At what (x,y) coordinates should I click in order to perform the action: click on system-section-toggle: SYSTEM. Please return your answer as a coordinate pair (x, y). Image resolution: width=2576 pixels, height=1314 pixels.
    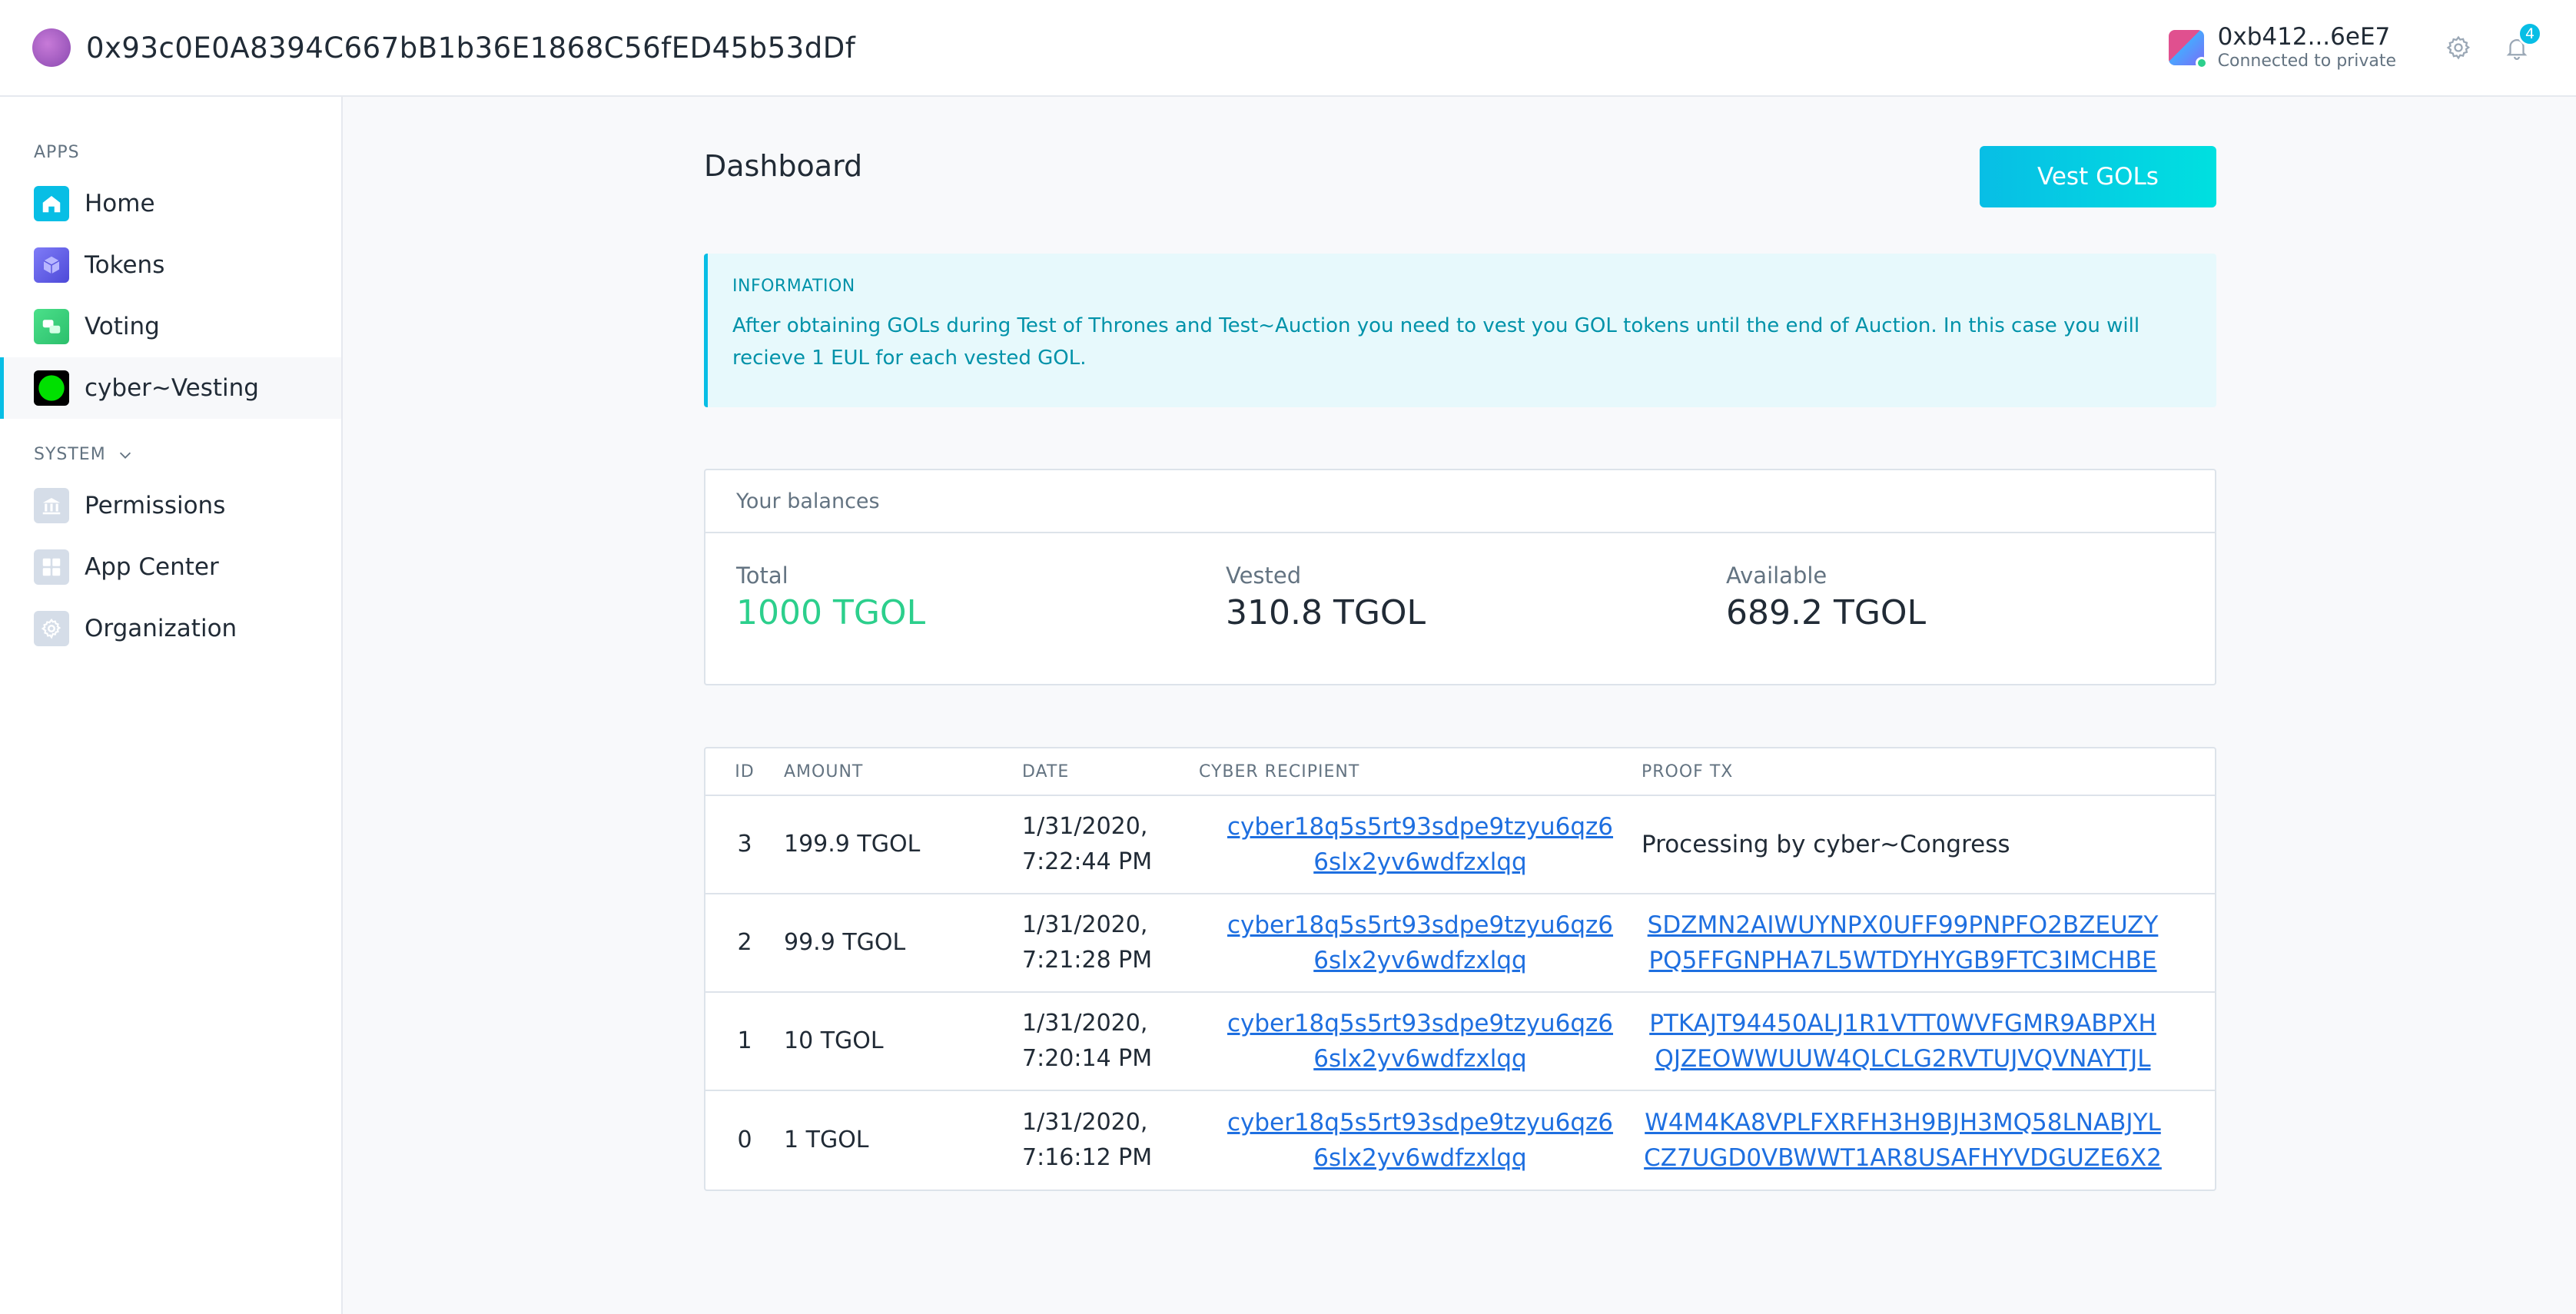
    Looking at the image, I should click on (170, 454).